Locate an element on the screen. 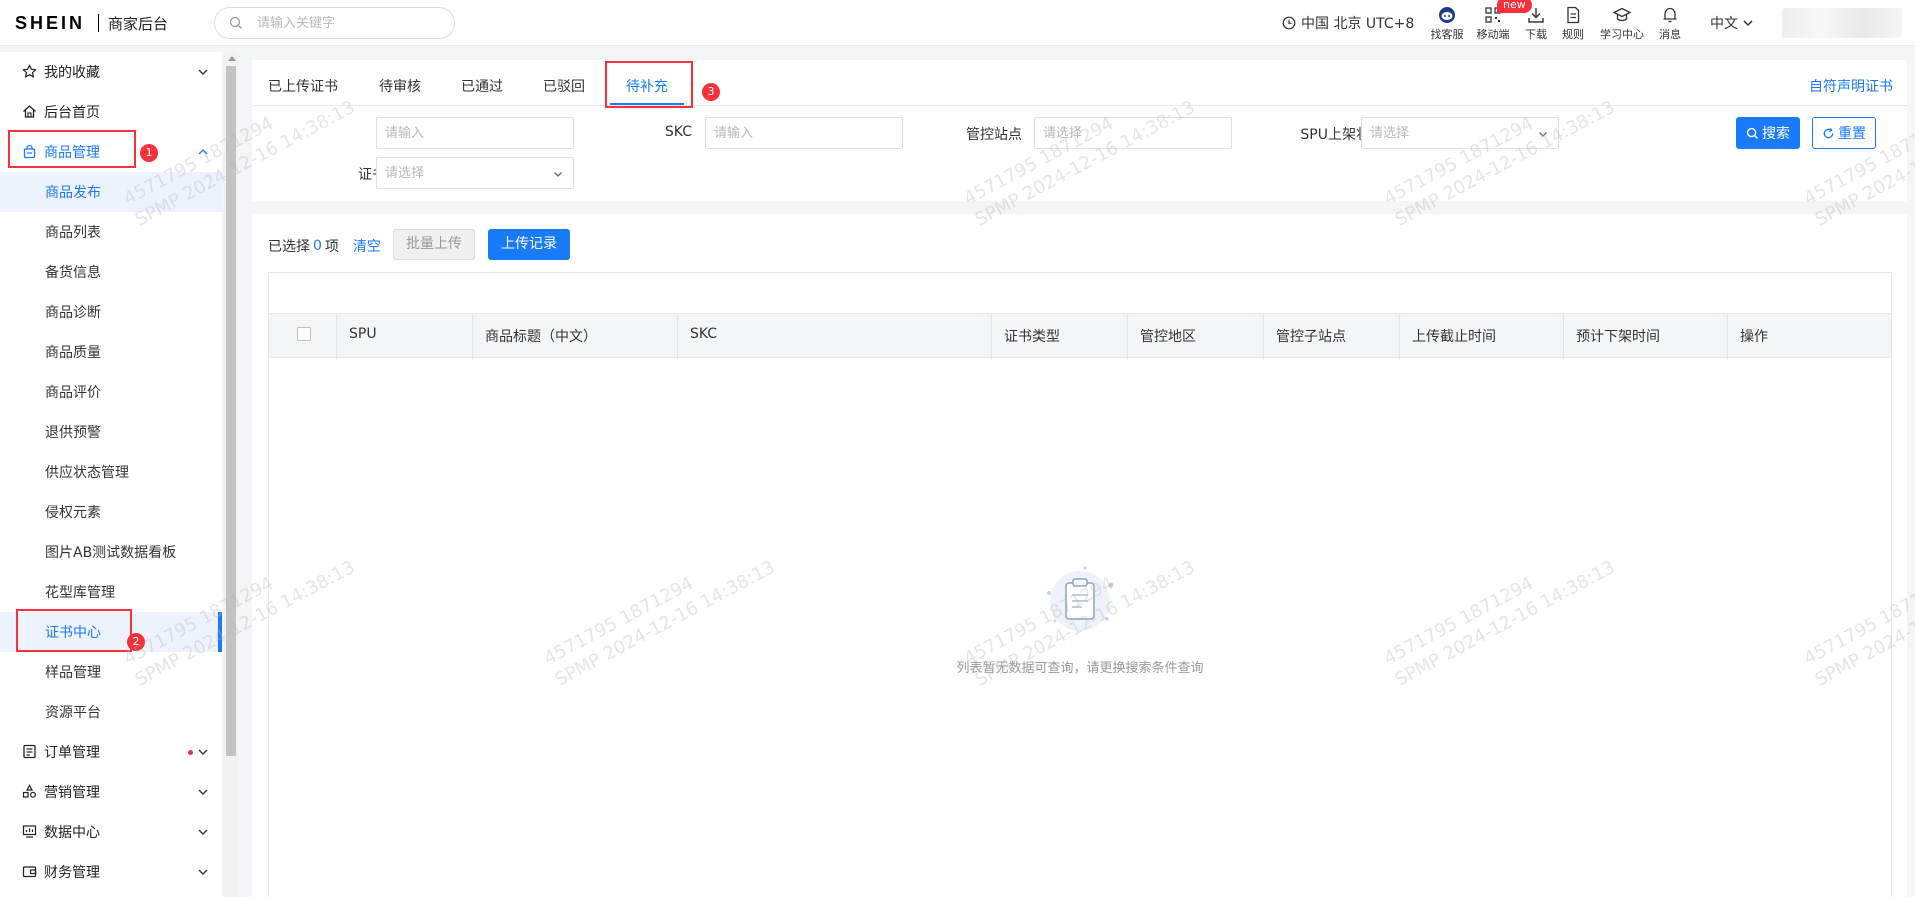 This screenshot has height=897, width=1915. sidebar-subitem-product-publish: 商品发布 is located at coordinates (111, 192).